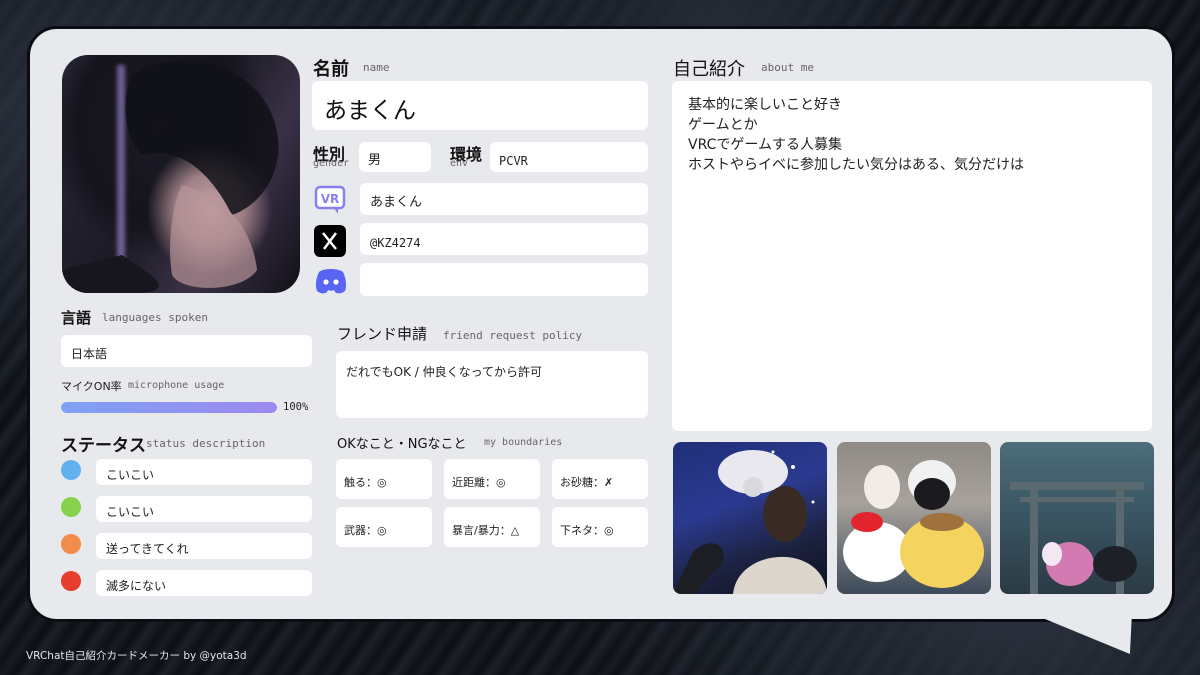  What do you see at coordinates (204, 472) in the screenshot?
I see `status-item-1: こいこい` at bounding box center [204, 472].